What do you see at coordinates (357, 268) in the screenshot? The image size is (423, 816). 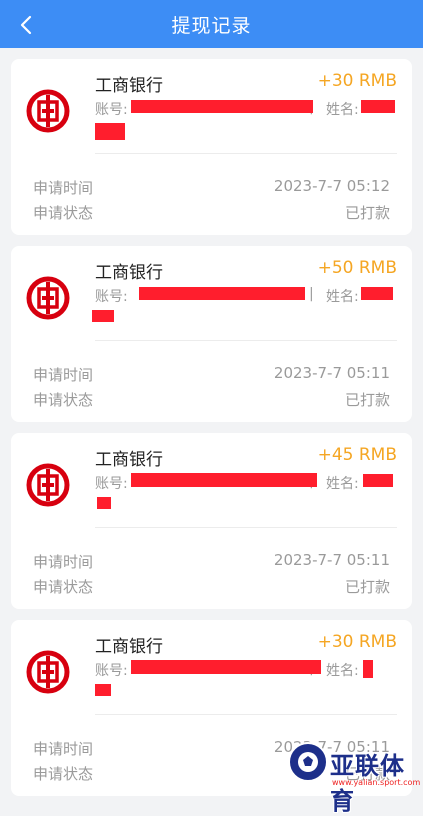 I see `withdrawal-amount: +50 RMB` at bounding box center [357, 268].